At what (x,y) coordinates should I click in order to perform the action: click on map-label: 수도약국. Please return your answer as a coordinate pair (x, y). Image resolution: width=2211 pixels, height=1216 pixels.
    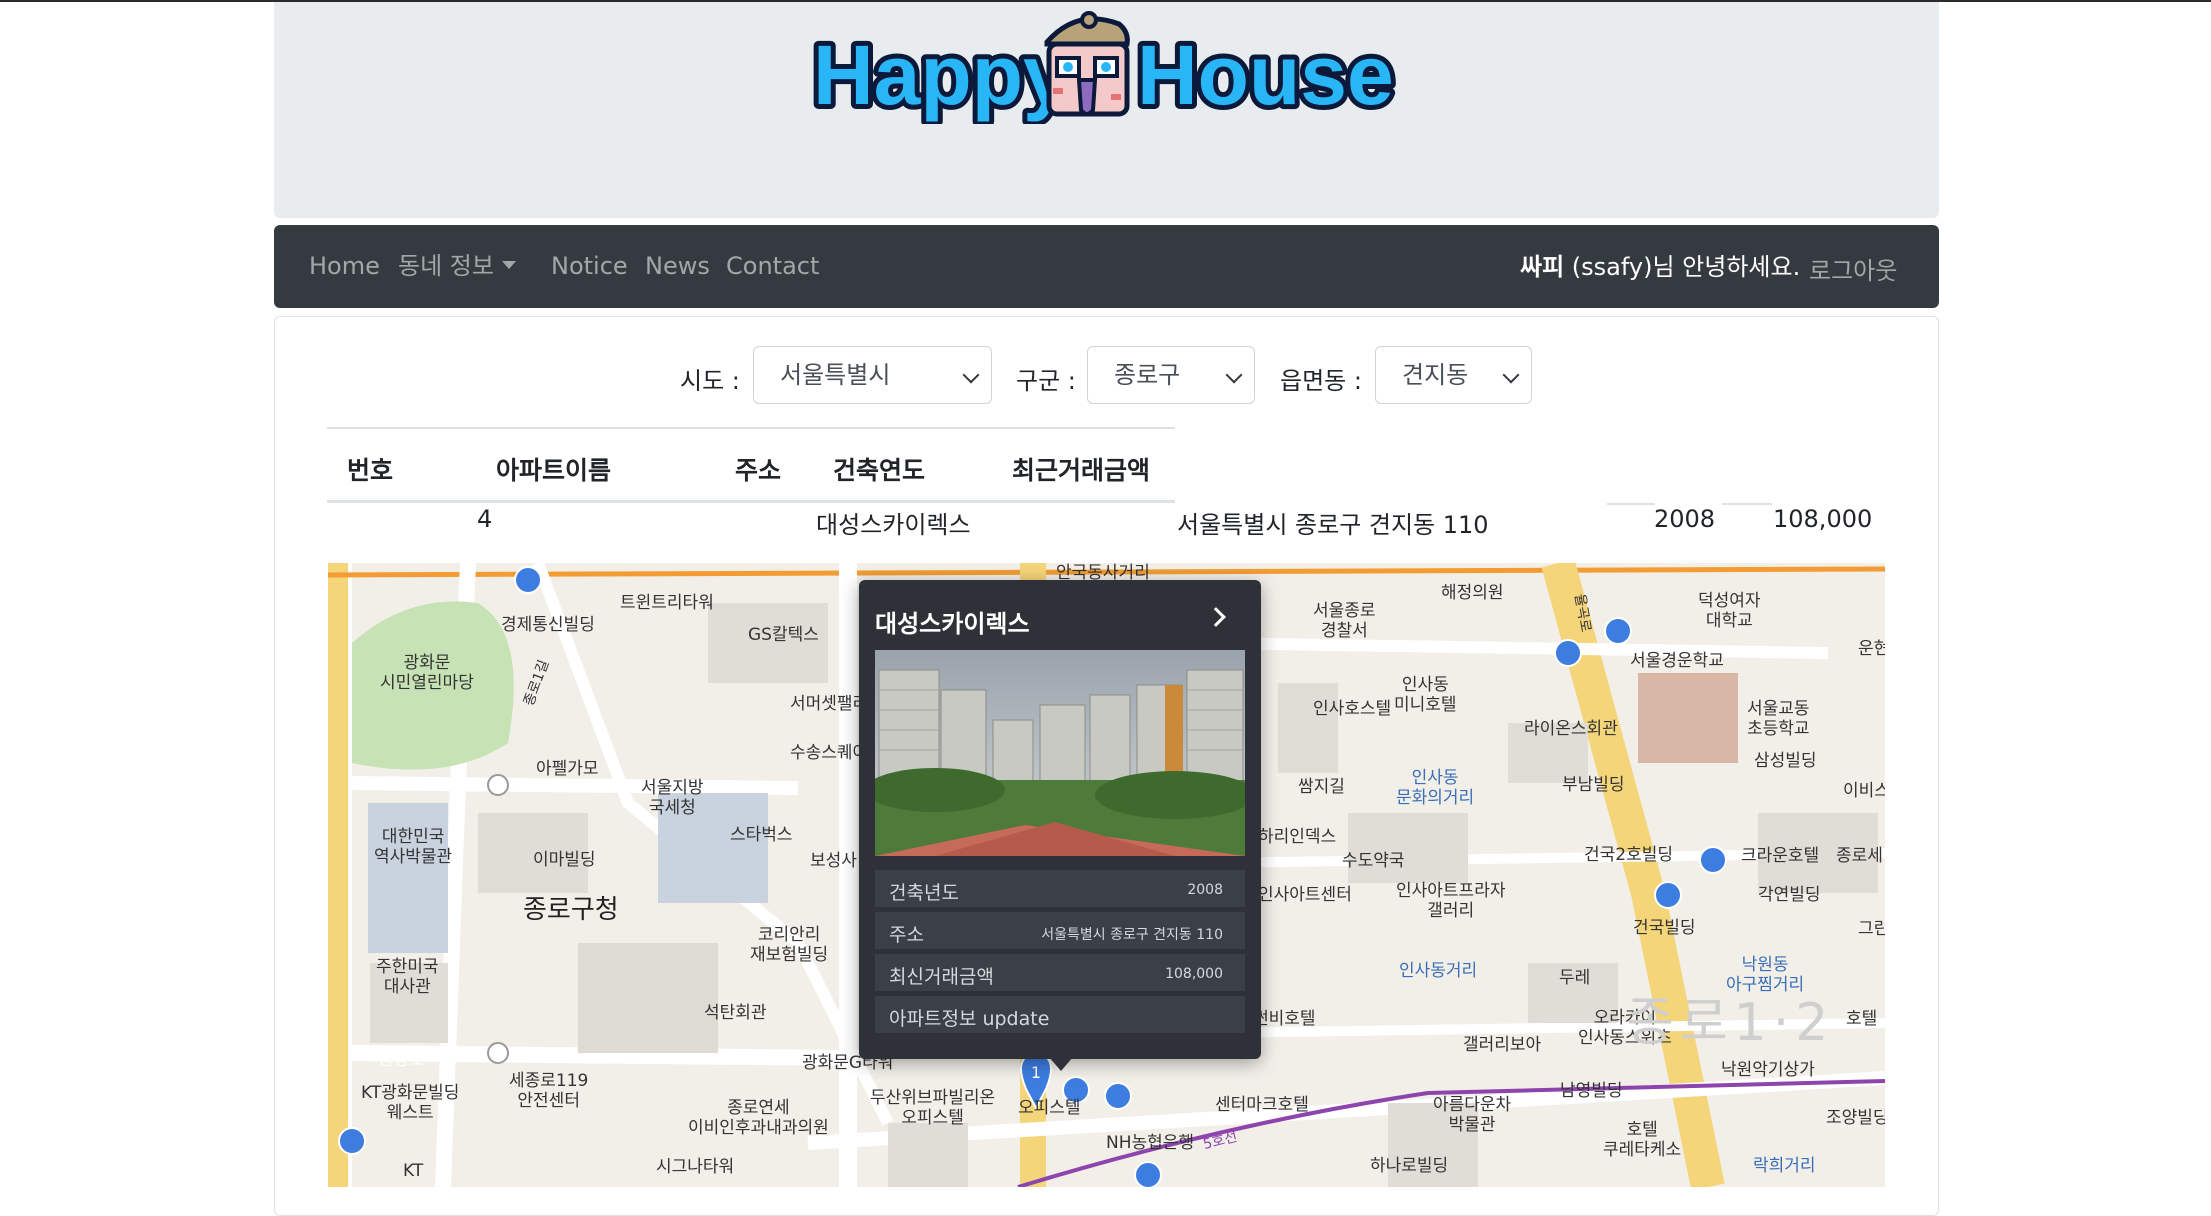
    Looking at the image, I should click on (1373, 861).